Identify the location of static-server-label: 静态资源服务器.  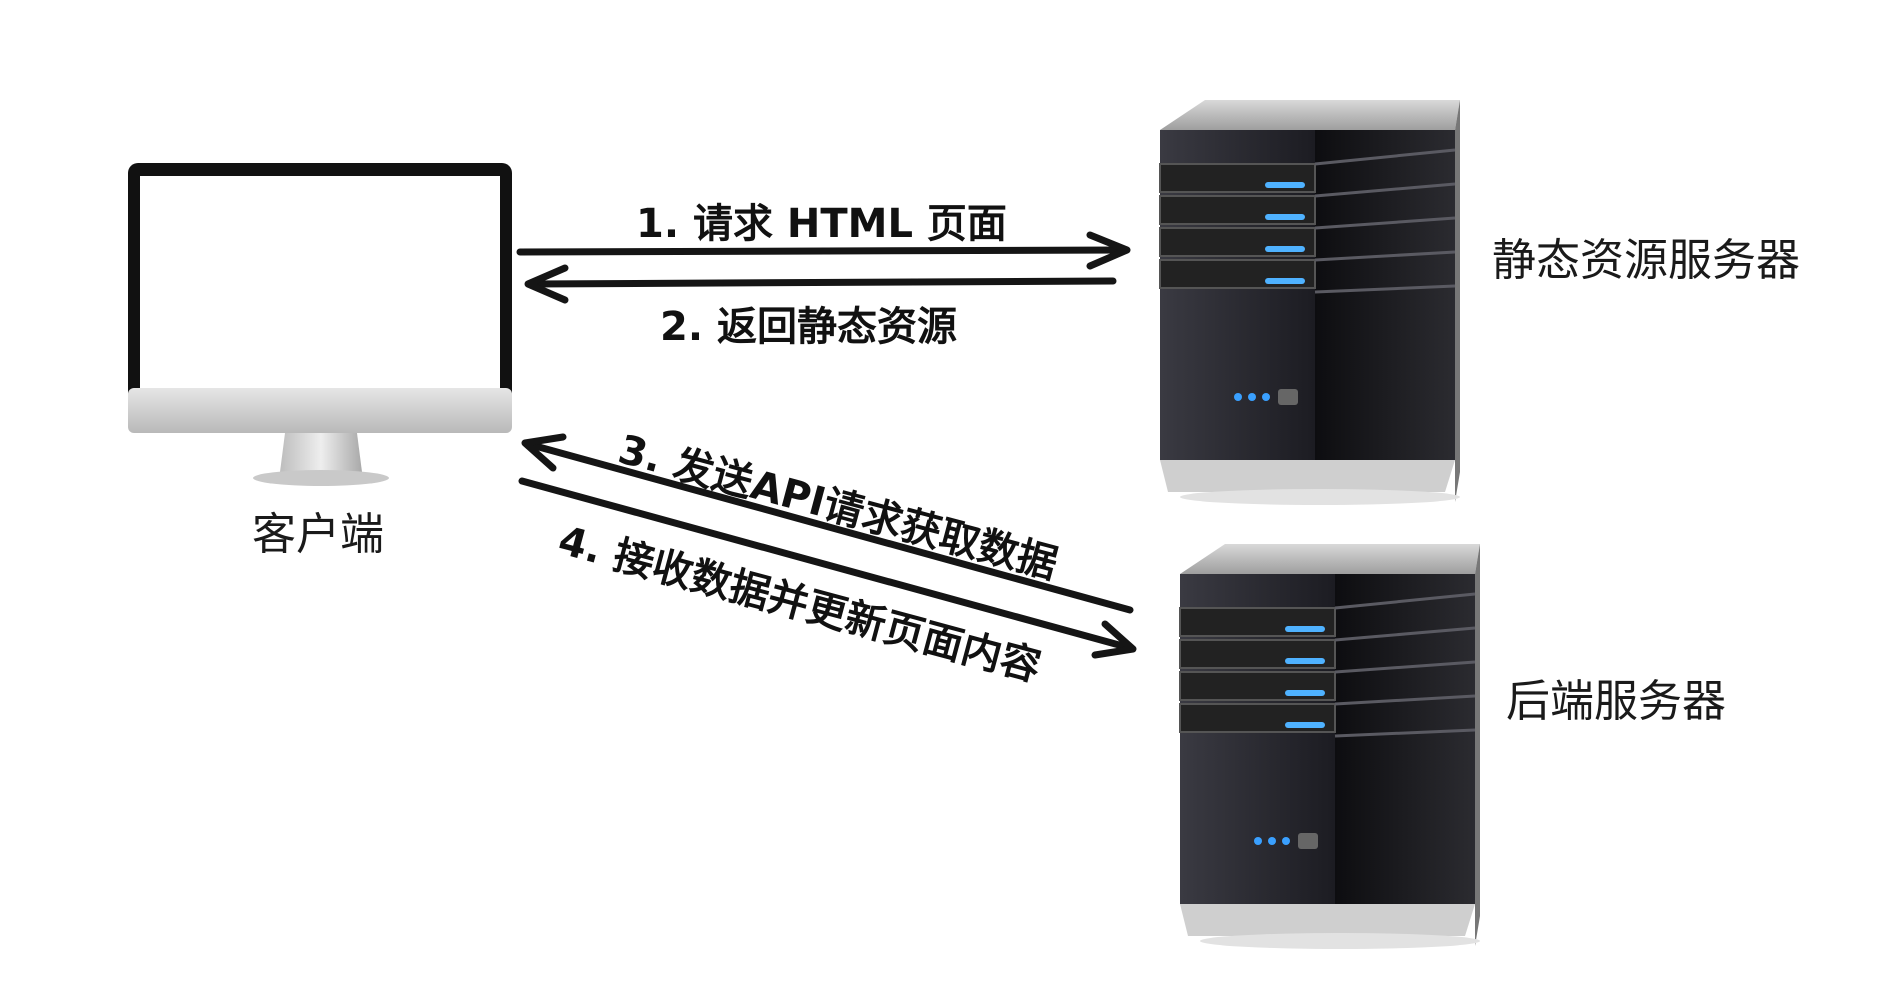
(1646, 260).